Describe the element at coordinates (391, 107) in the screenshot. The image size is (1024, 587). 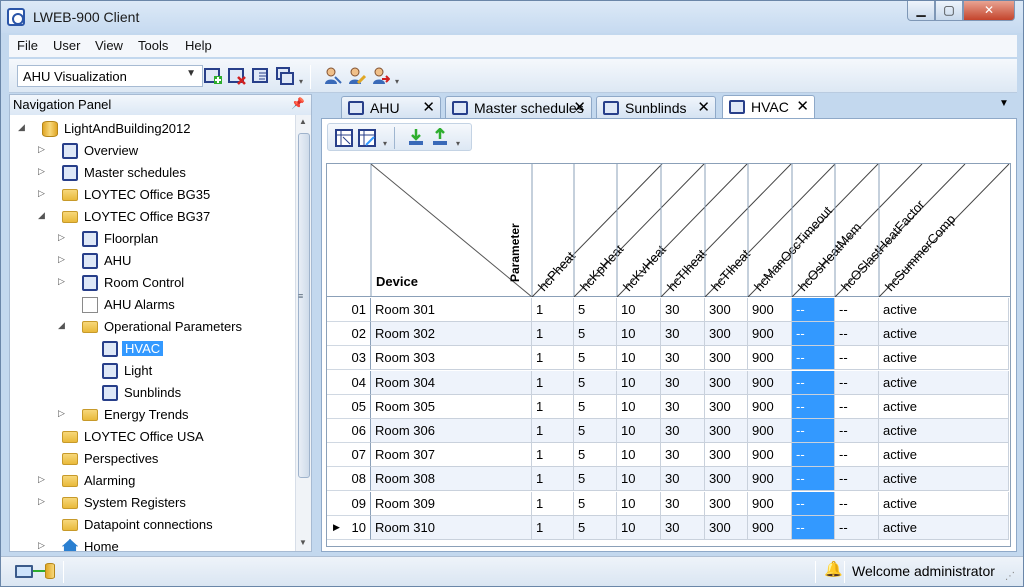
I see `tab-ahu: AHU ✕` at that location.